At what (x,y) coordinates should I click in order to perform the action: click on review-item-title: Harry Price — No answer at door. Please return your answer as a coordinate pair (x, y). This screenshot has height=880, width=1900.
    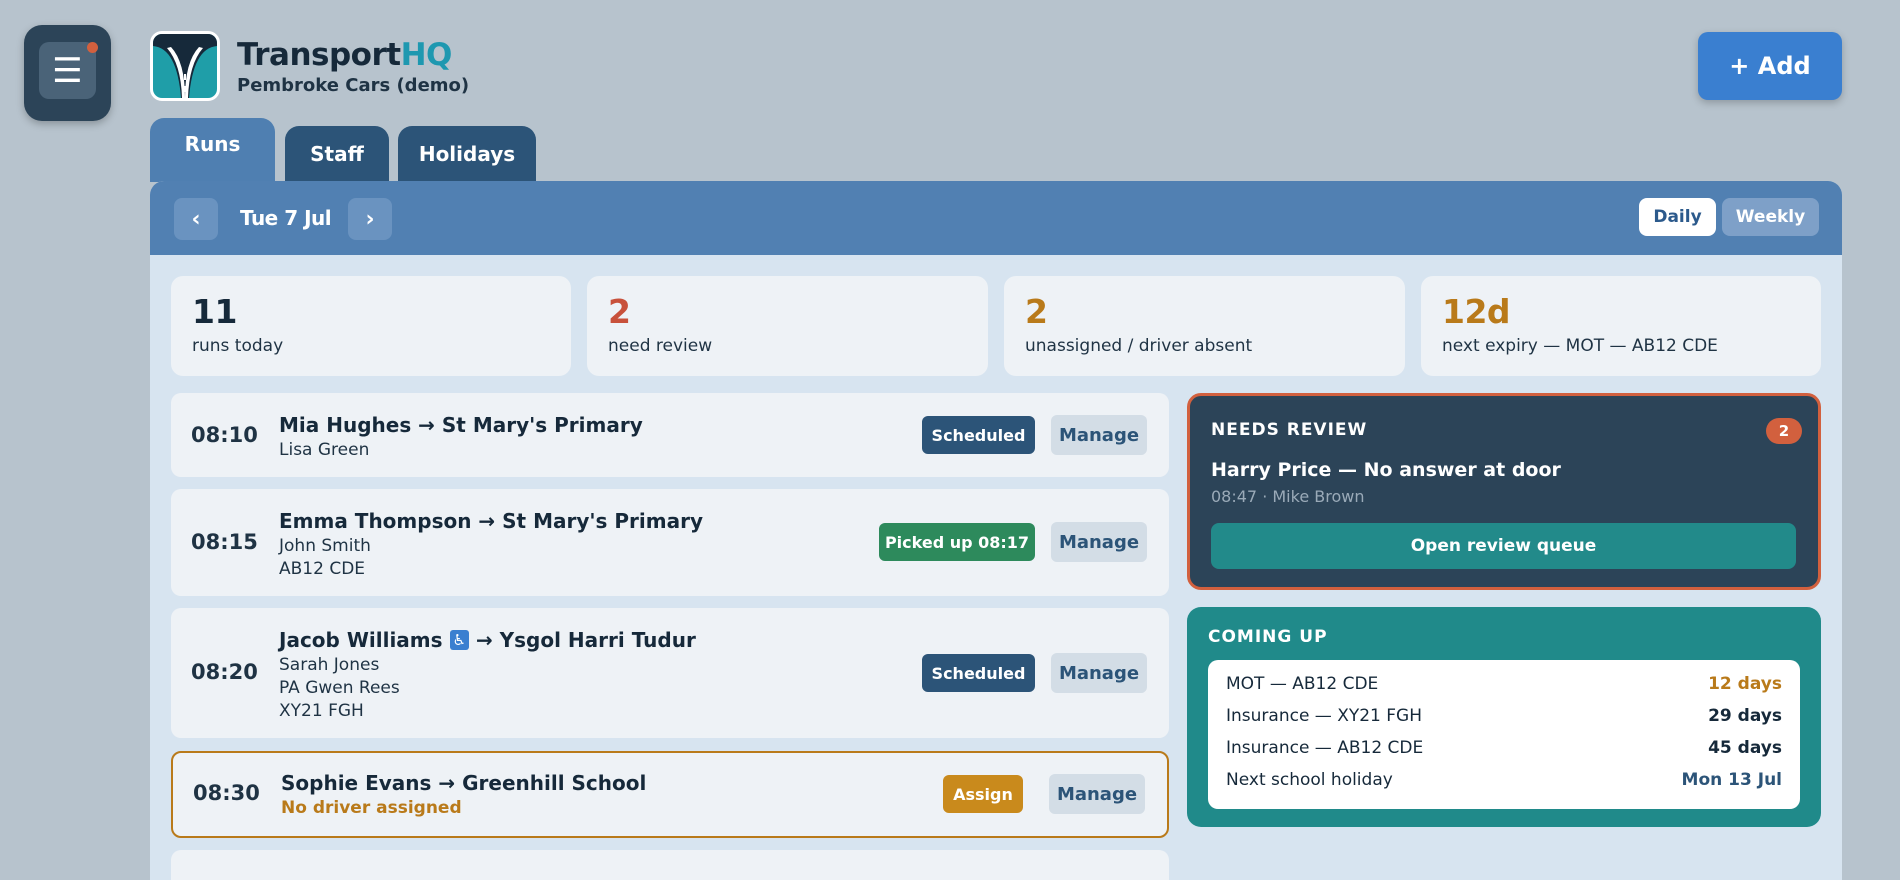
    Looking at the image, I should click on (1386, 470).